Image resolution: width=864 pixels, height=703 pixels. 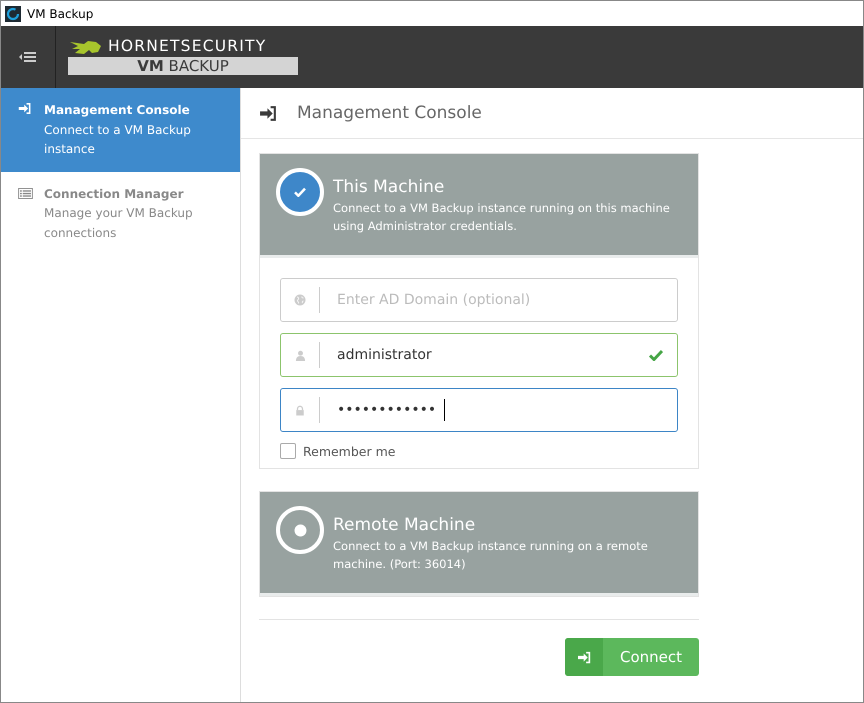 What do you see at coordinates (25, 193) in the screenshot?
I see `list-icon` at bounding box center [25, 193].